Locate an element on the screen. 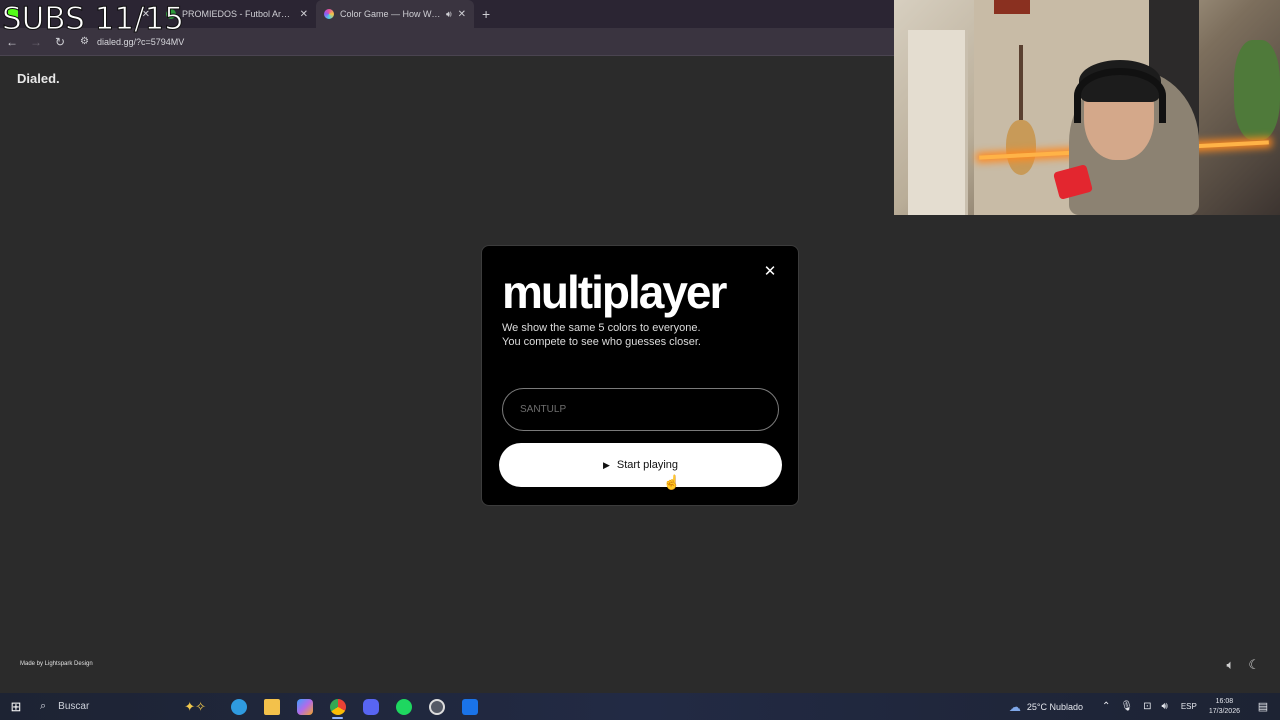 The height and width of the screenshot is (720, 1280). moon-icon: ☾ is located at coordinates (1254, 665).